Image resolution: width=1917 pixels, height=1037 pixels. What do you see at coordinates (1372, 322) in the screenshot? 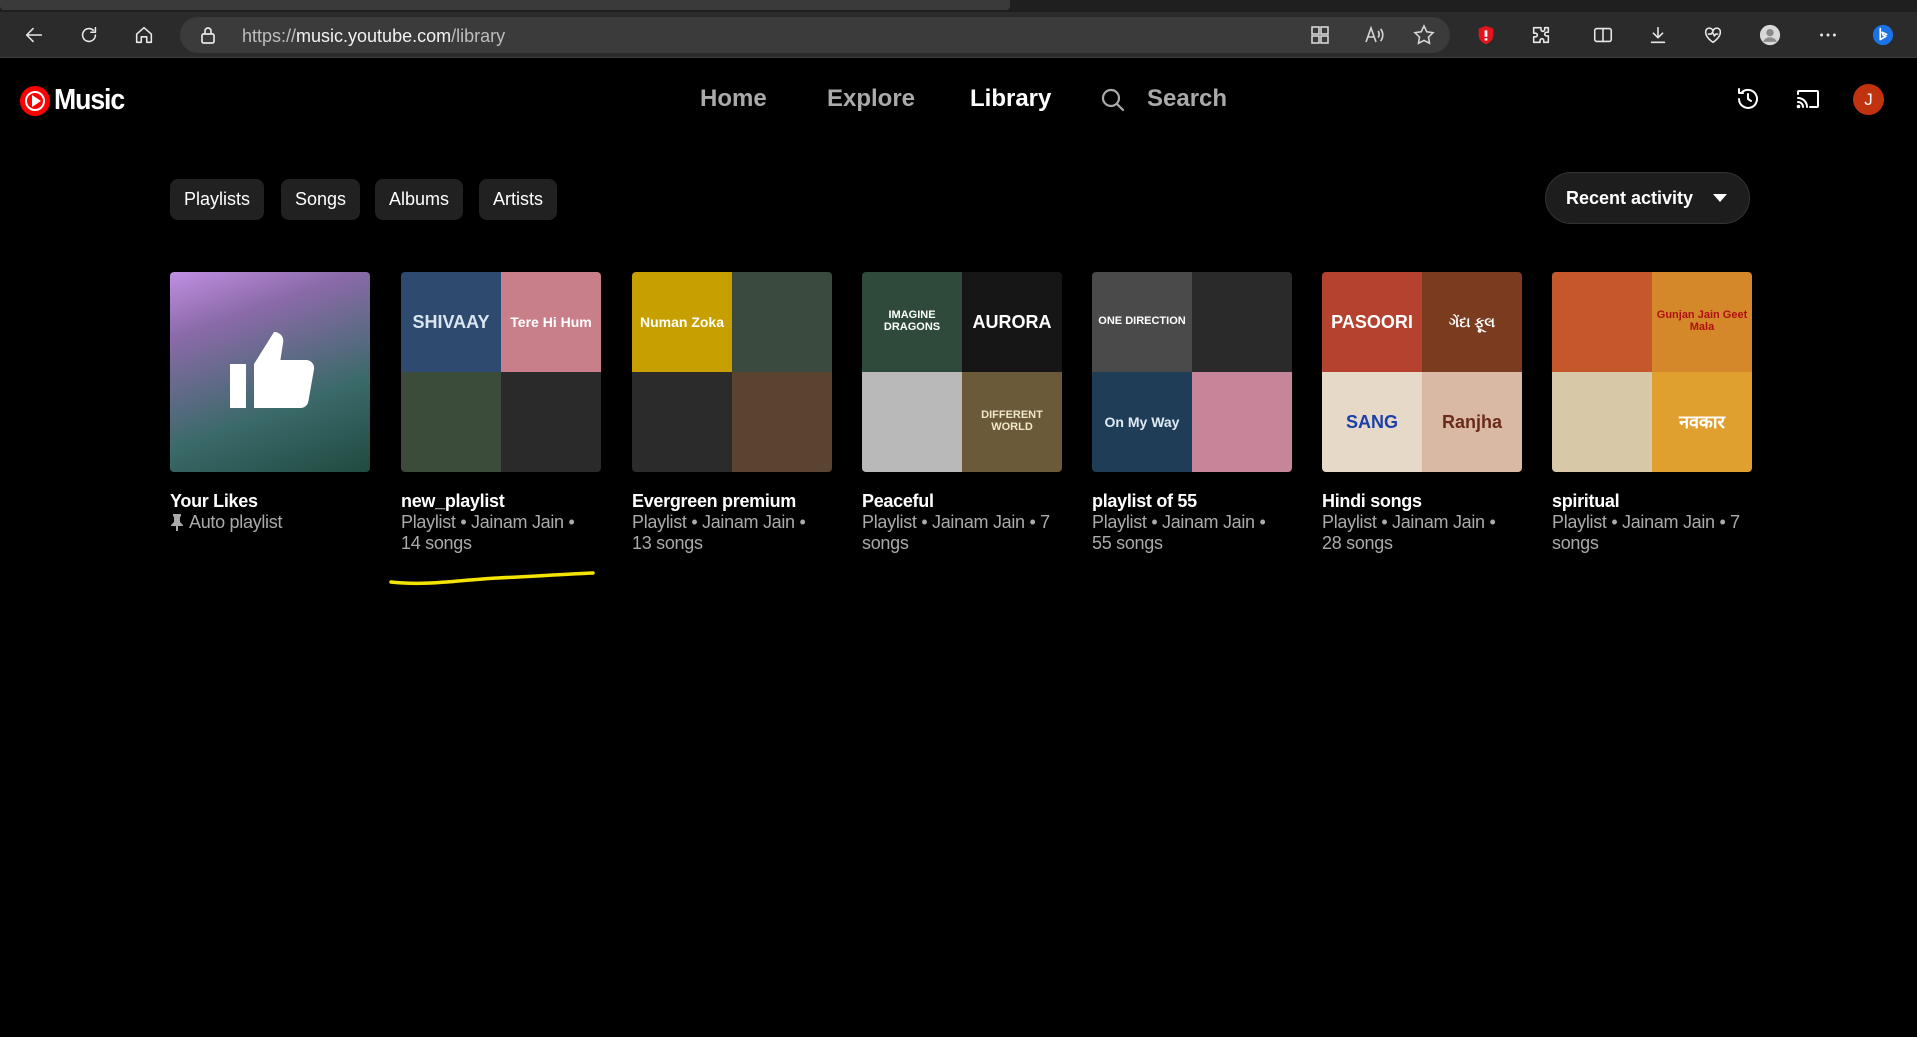
I see `album-art-tile: PASOORI` at bounding box center [1372, 322].